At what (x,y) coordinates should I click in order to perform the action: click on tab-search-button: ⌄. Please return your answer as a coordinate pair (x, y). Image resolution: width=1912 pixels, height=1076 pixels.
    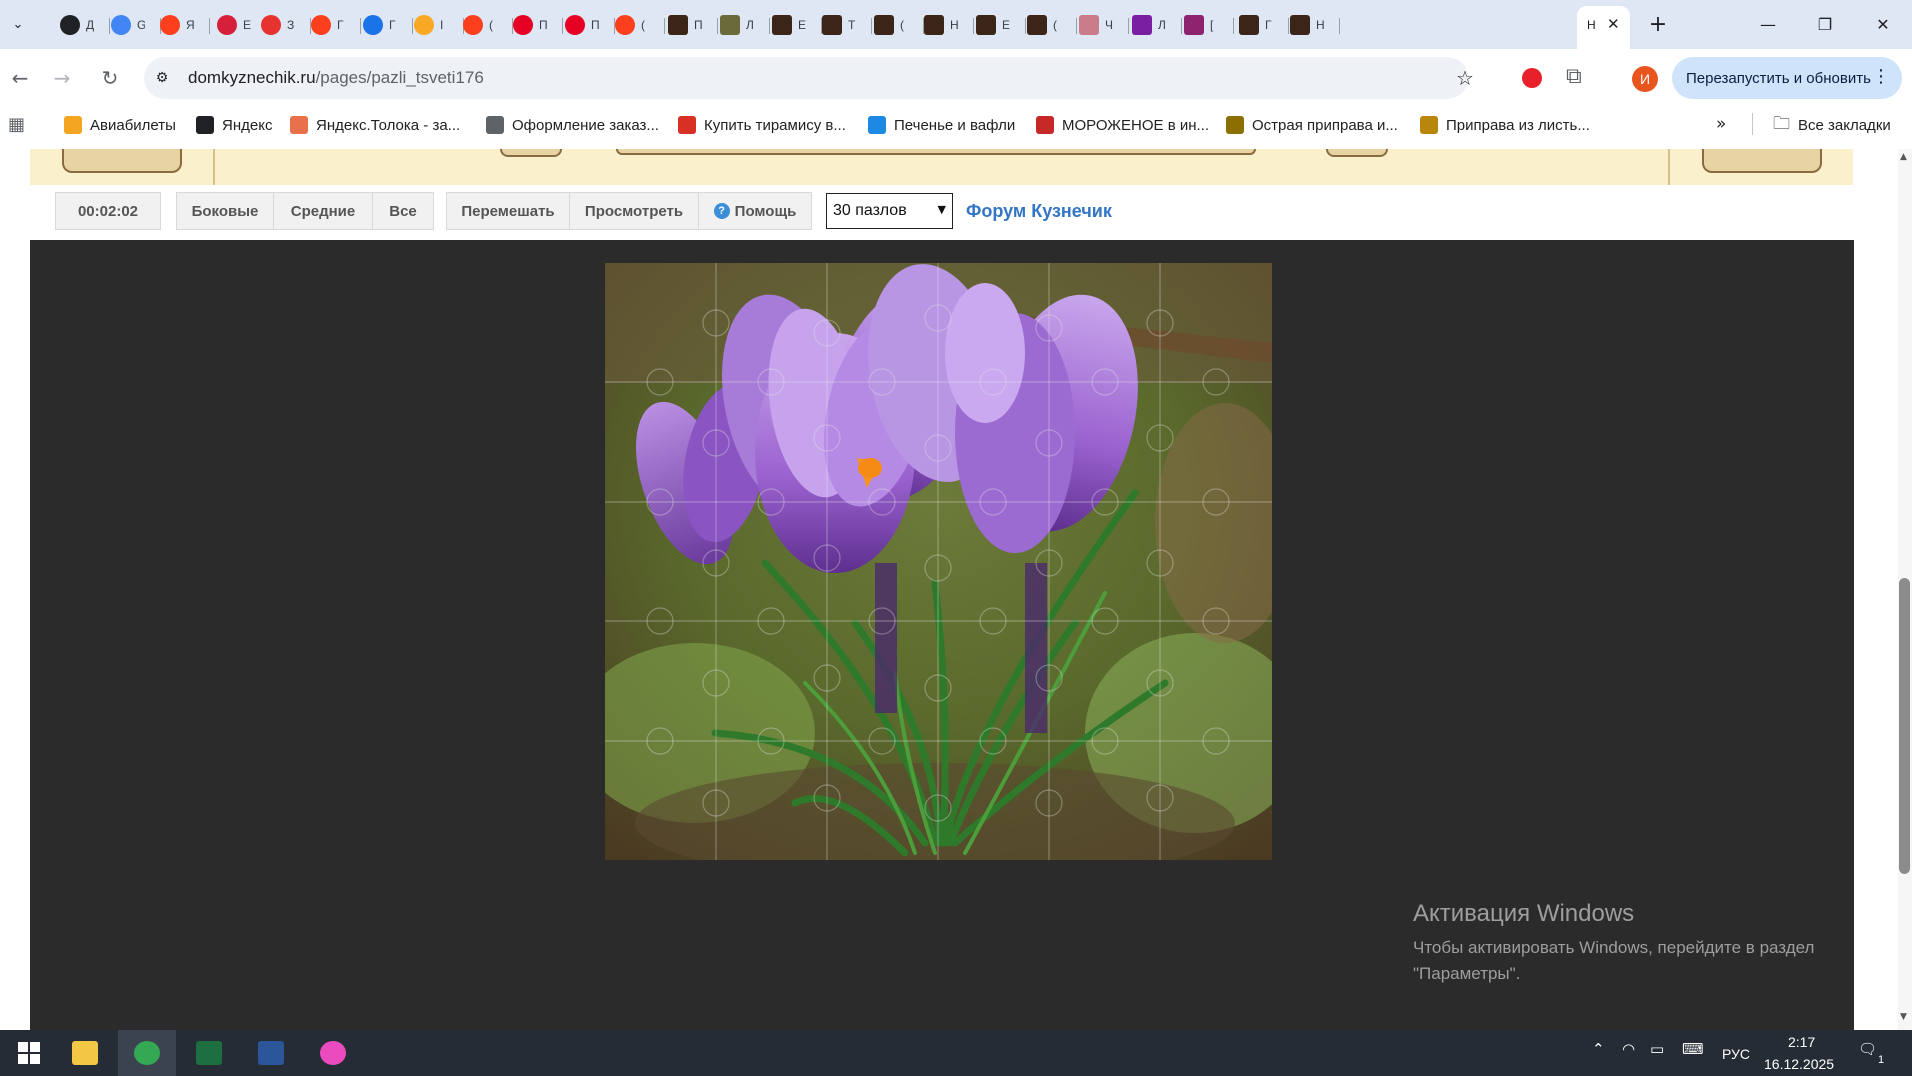
    Looking at the image, I should click on (18, 24).